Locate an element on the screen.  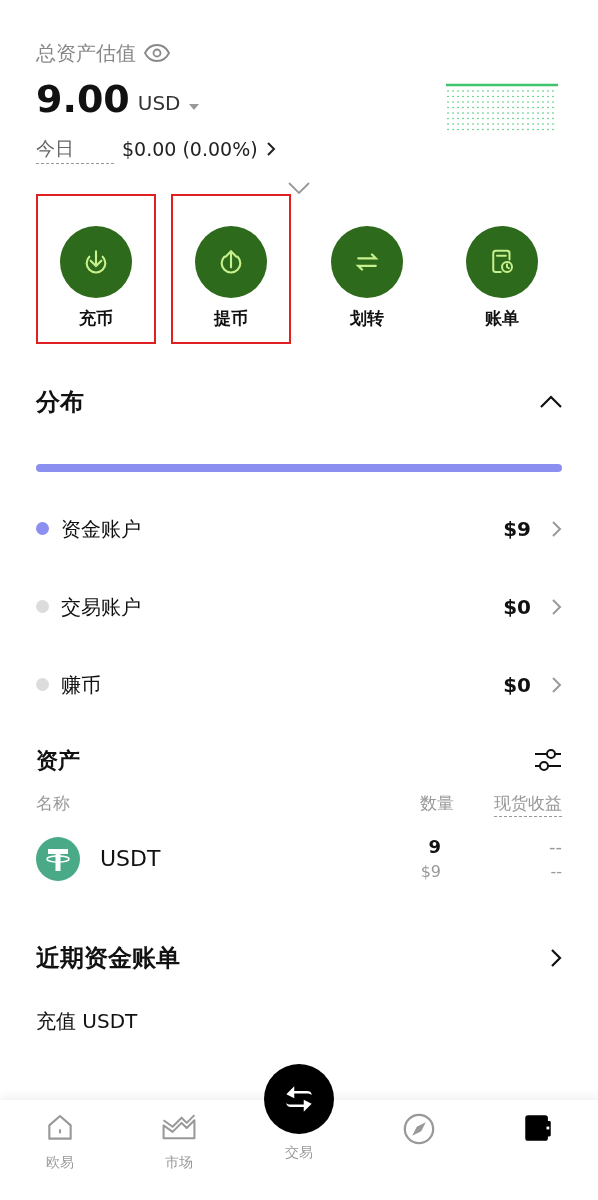
asset-pnl: -- is located at coordinates (555, 847).